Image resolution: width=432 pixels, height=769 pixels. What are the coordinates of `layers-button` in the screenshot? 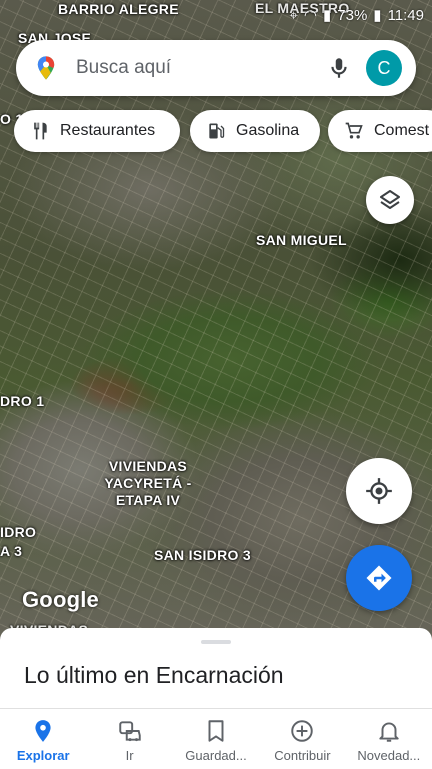 It's located at (390, 200).